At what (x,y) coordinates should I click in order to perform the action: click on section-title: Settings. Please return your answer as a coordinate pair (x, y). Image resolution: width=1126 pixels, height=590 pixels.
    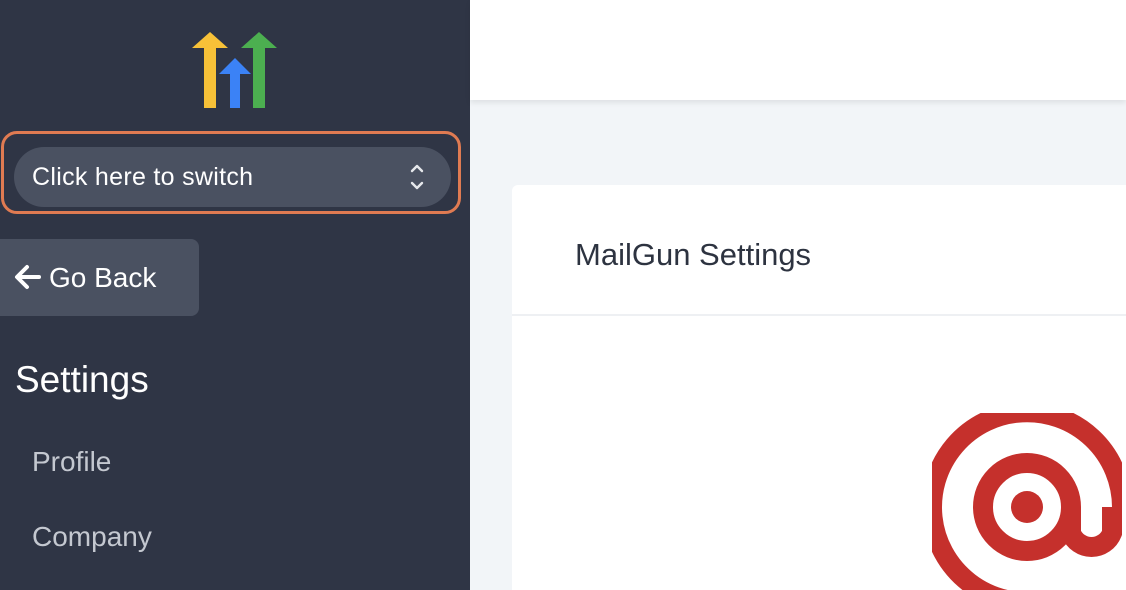
    Looking at the image, I should click on (82, 379).